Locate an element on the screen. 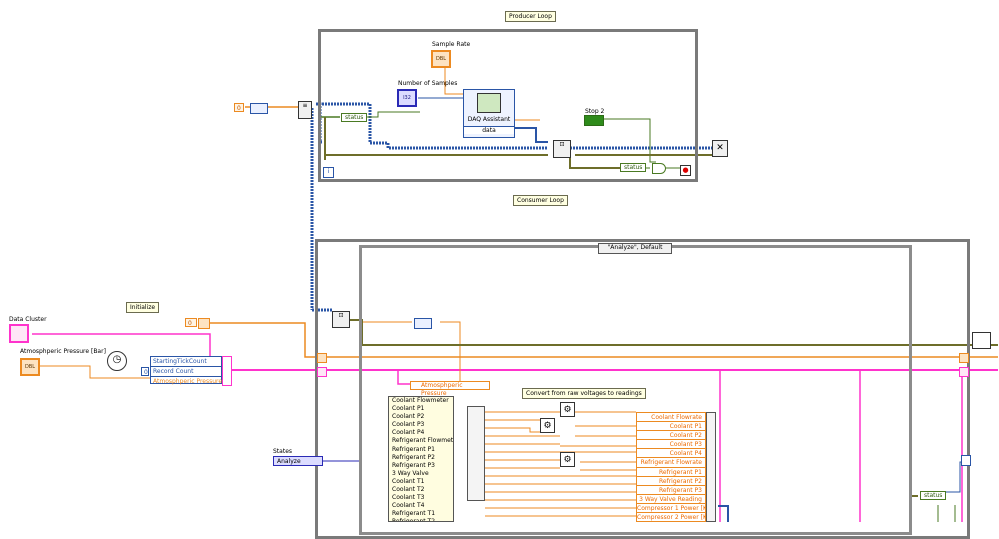  channel-name-item: Coolant T4 is located at coordinates (408, 506).